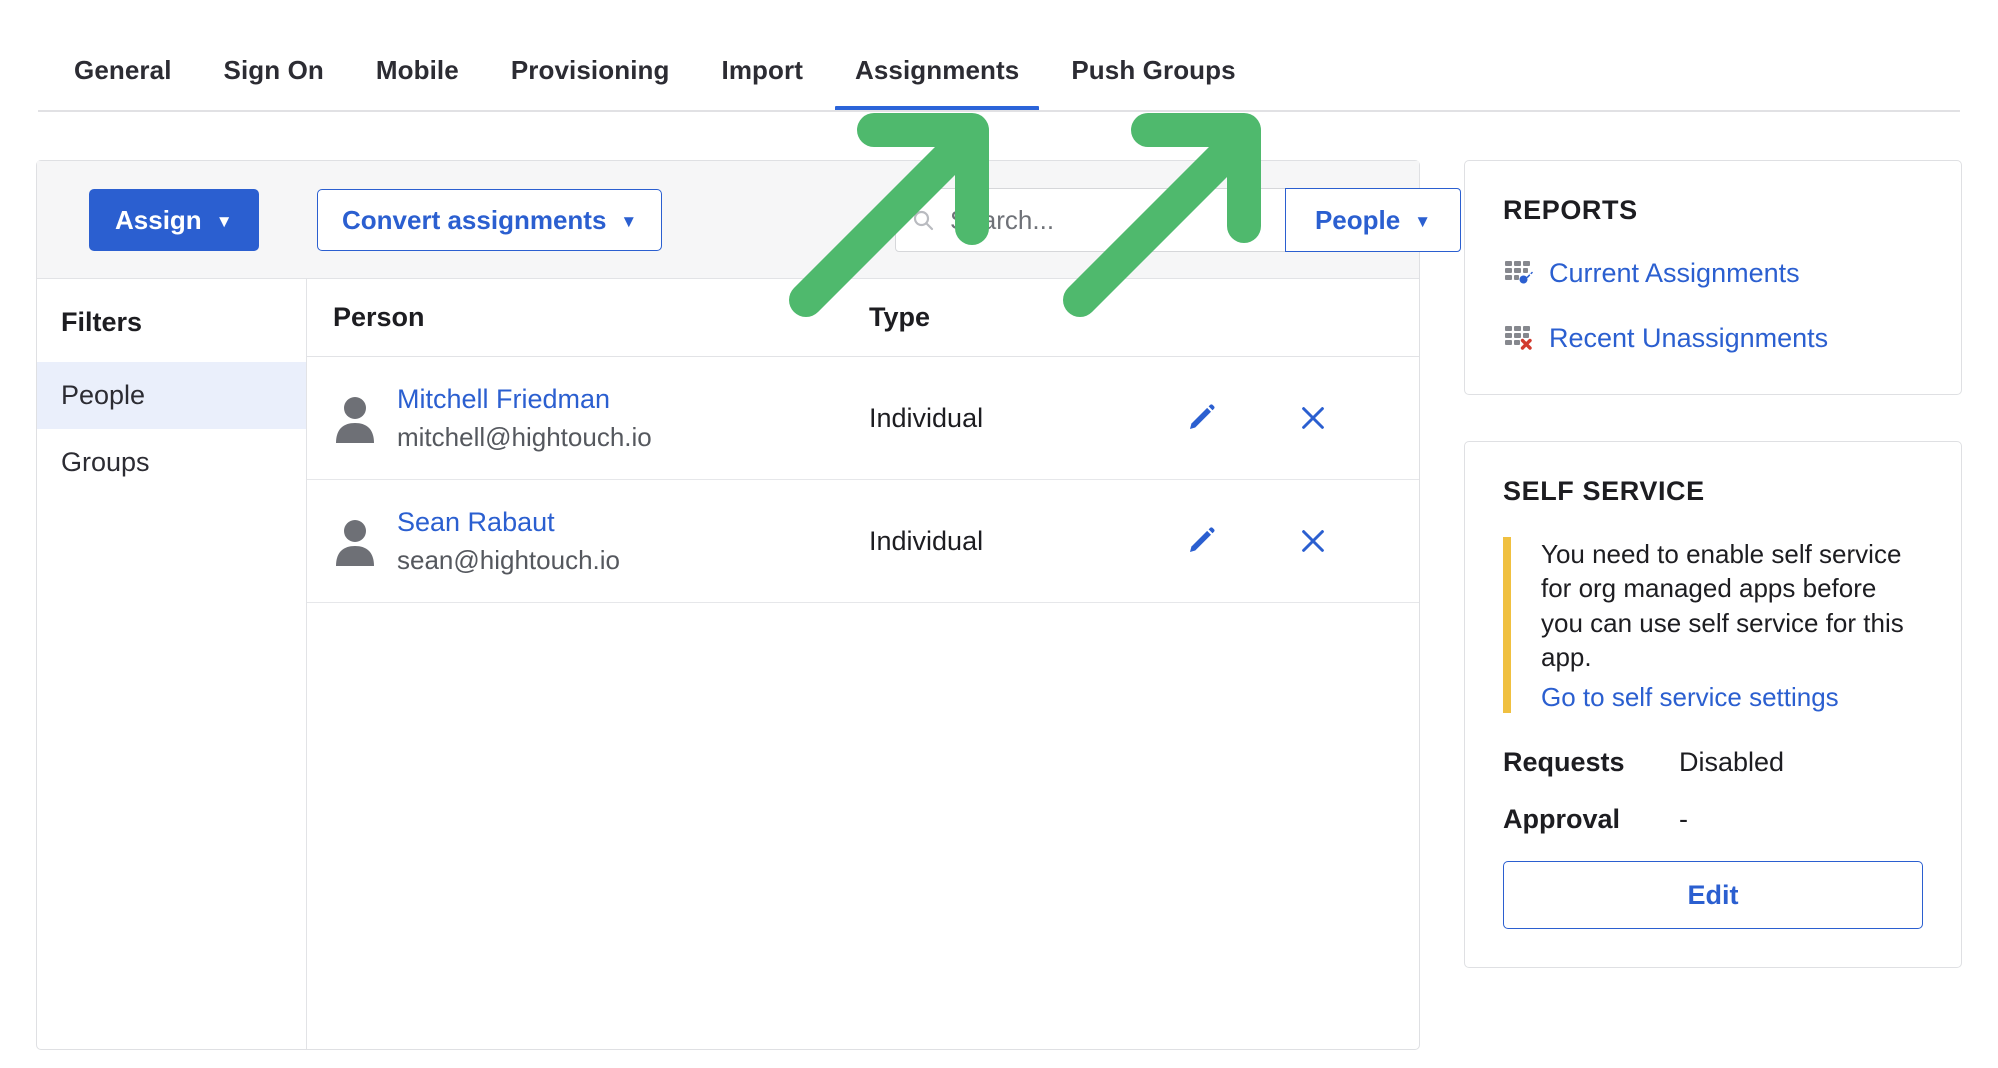  What do you see at coordinates (524, 418) in the screenshot?
I see `person-text: Mitchell Friedman mitchell@hightouch.io` at bounding box center [524, 418].